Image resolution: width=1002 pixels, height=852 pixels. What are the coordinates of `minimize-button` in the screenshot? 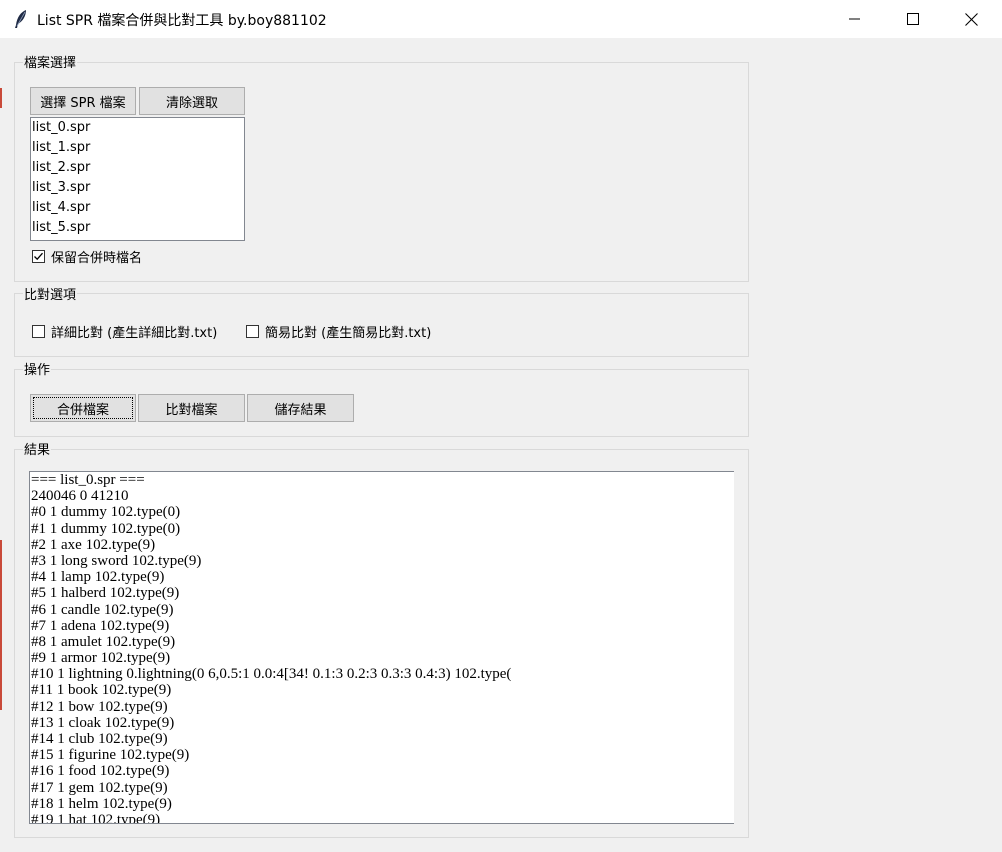 It's located at (855, 19).